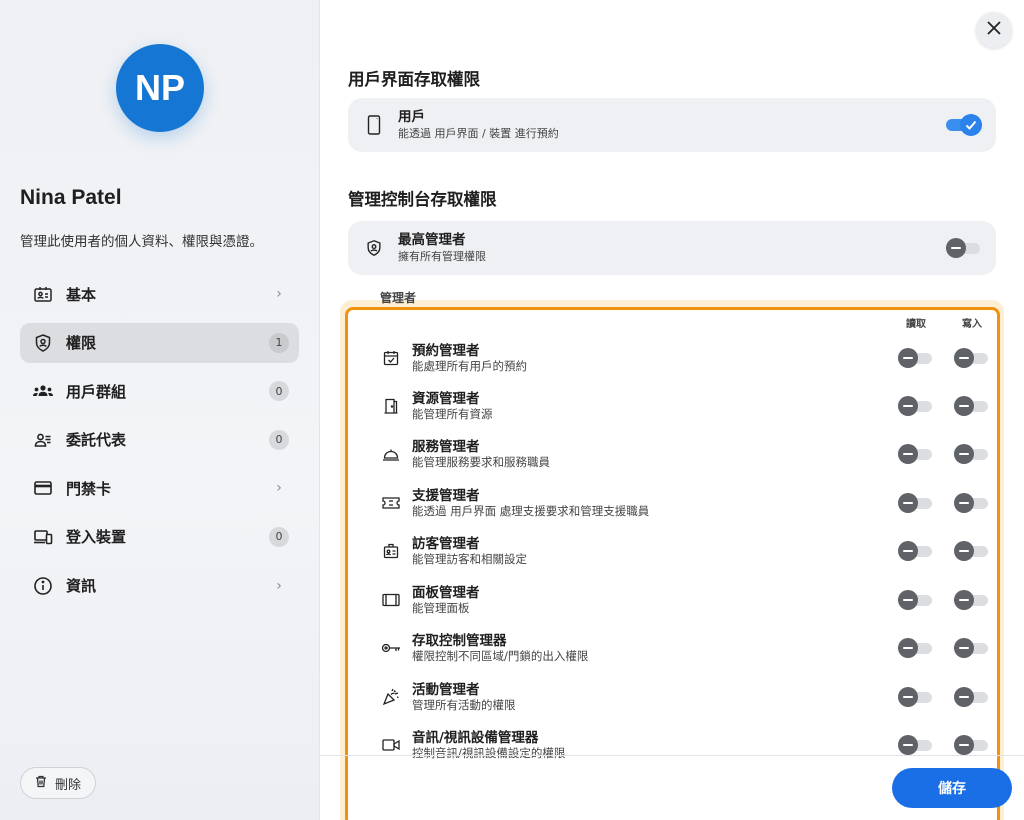  What do you see at coordinates (672, 506) in the screenshot?
I see `role-row-support-admin: 支援管理者 能透過 用戶界面 處理支援要求和管理支援職員` at bounding box center [672, 506].